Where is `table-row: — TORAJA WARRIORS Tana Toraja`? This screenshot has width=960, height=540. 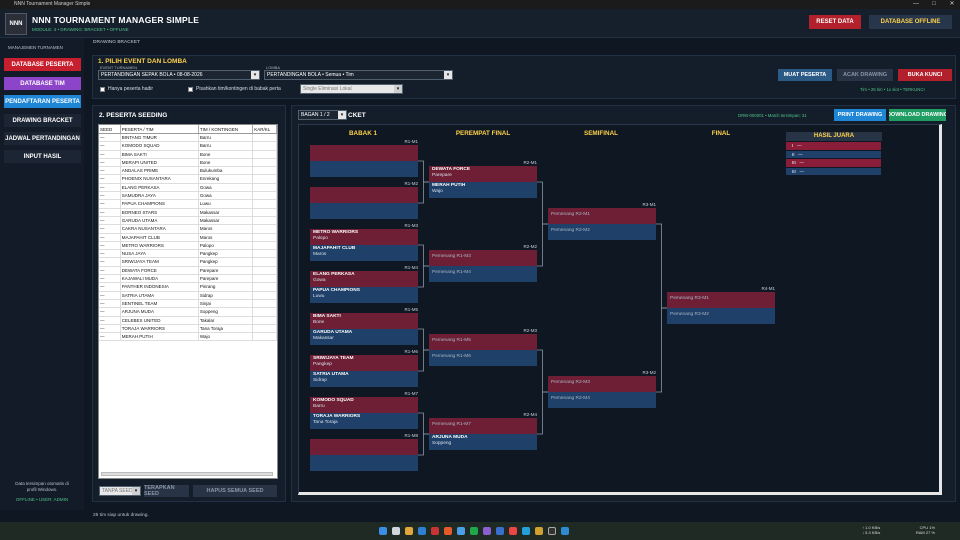 table-row: — TORAJA WARRIORS Tana Toraja is located at coordinates (188, 329).